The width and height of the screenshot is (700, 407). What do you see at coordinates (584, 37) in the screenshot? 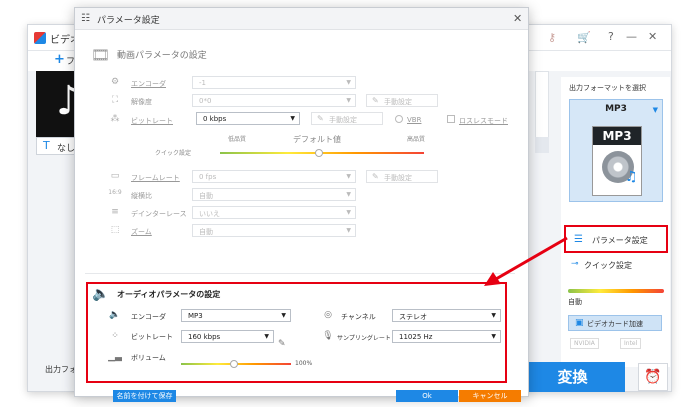
I see `cart-icon: 🛒` at bounding box center [584, 37].